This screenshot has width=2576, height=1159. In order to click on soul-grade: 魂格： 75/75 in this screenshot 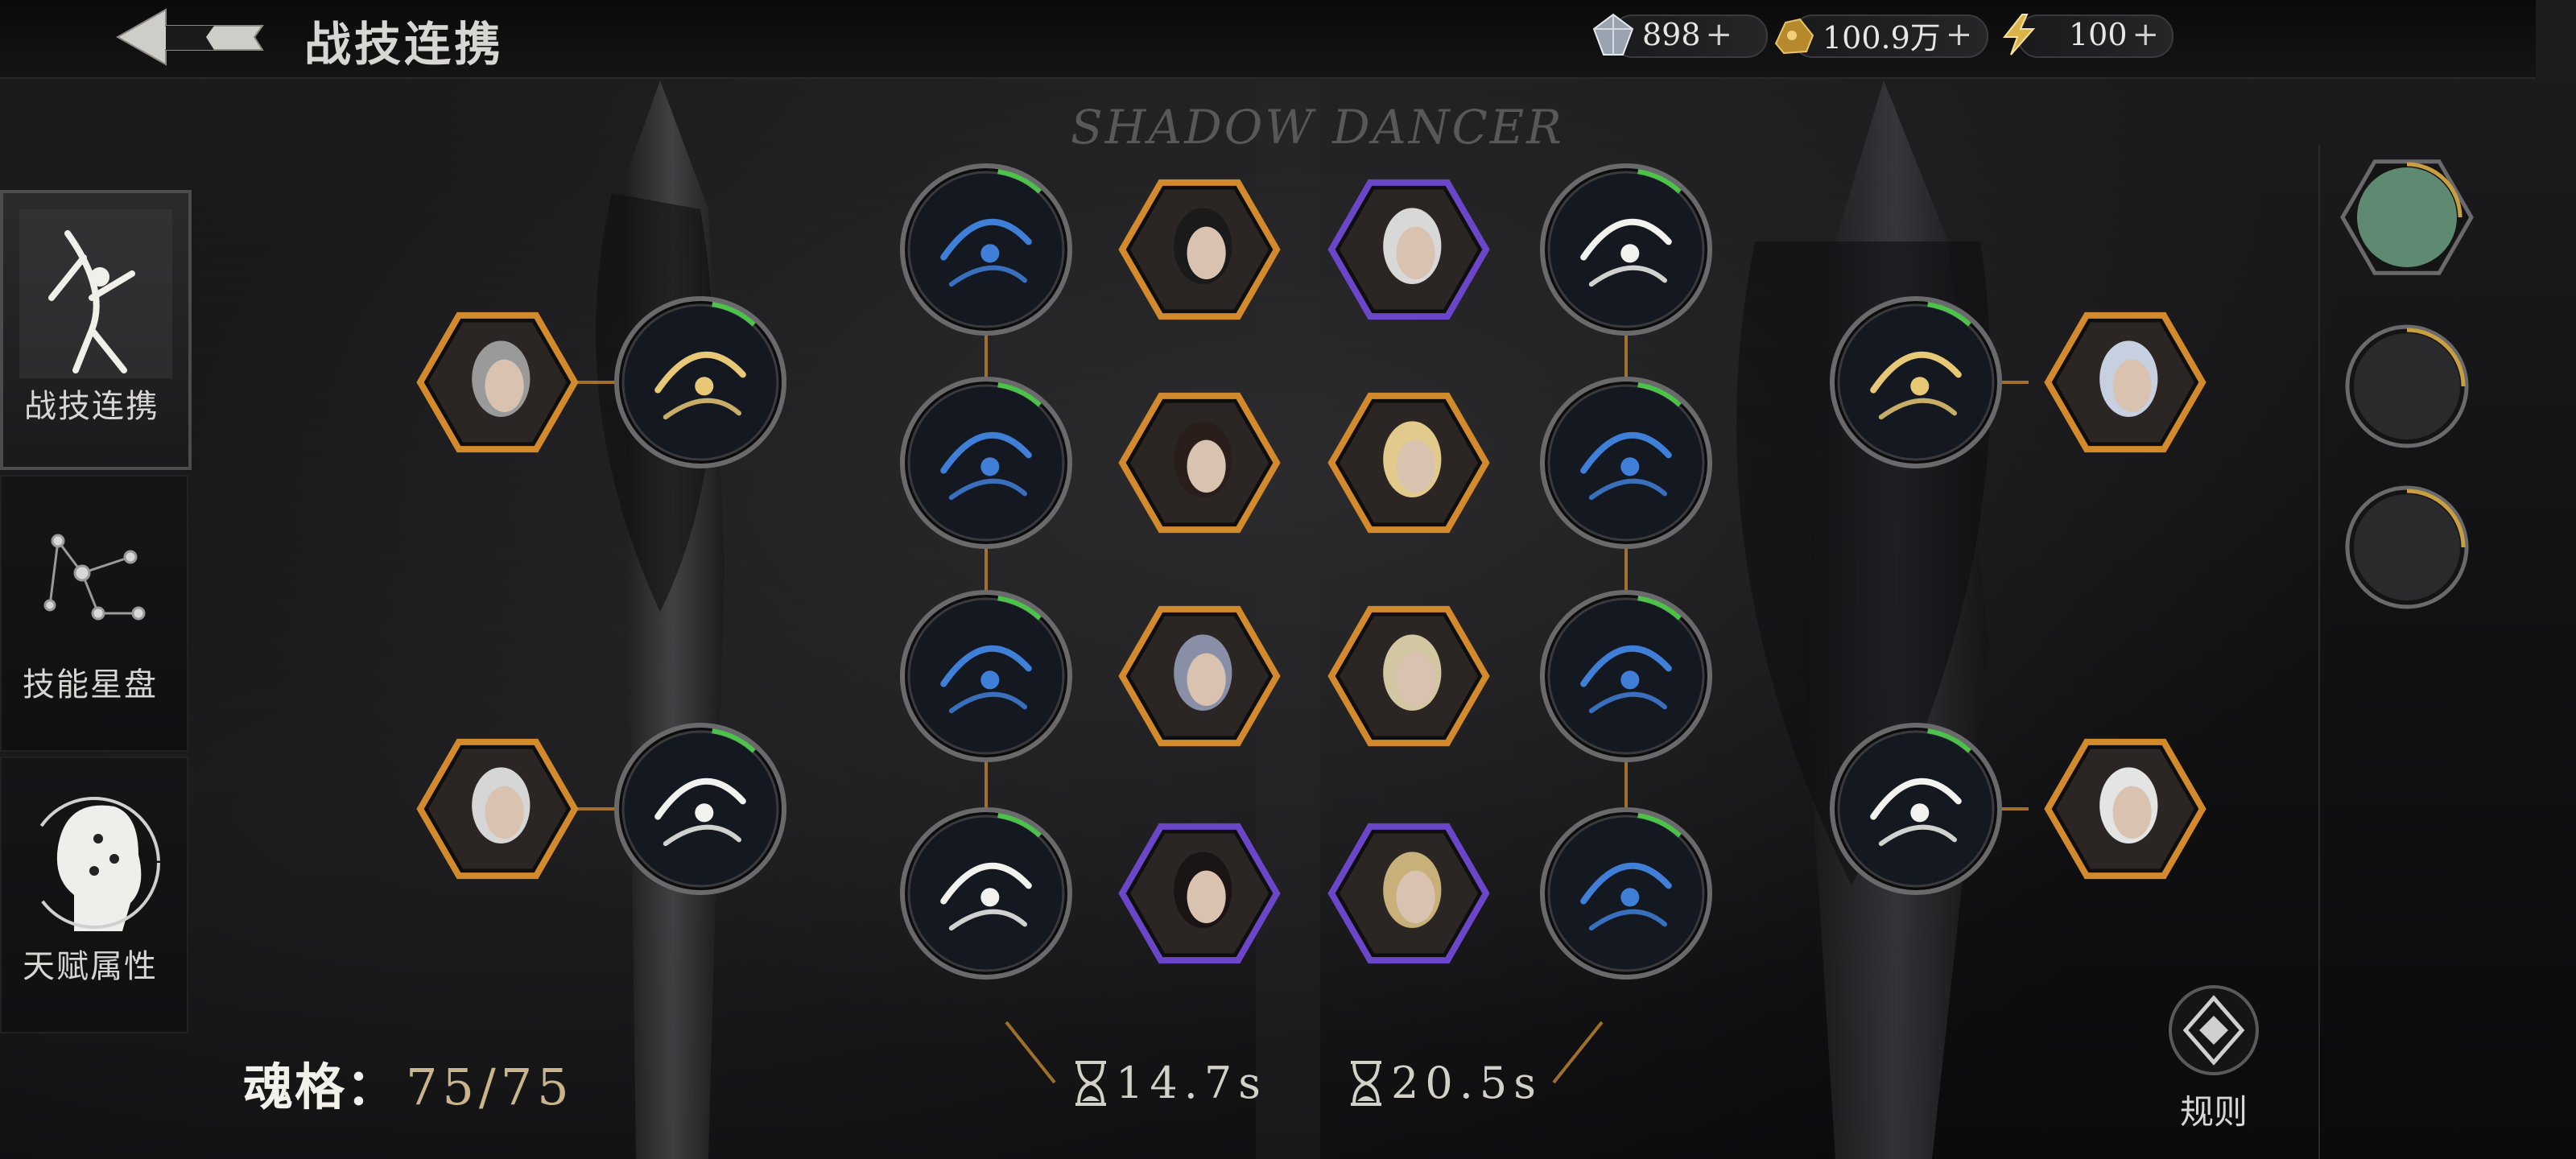, I will do `click(408, 1082)`.